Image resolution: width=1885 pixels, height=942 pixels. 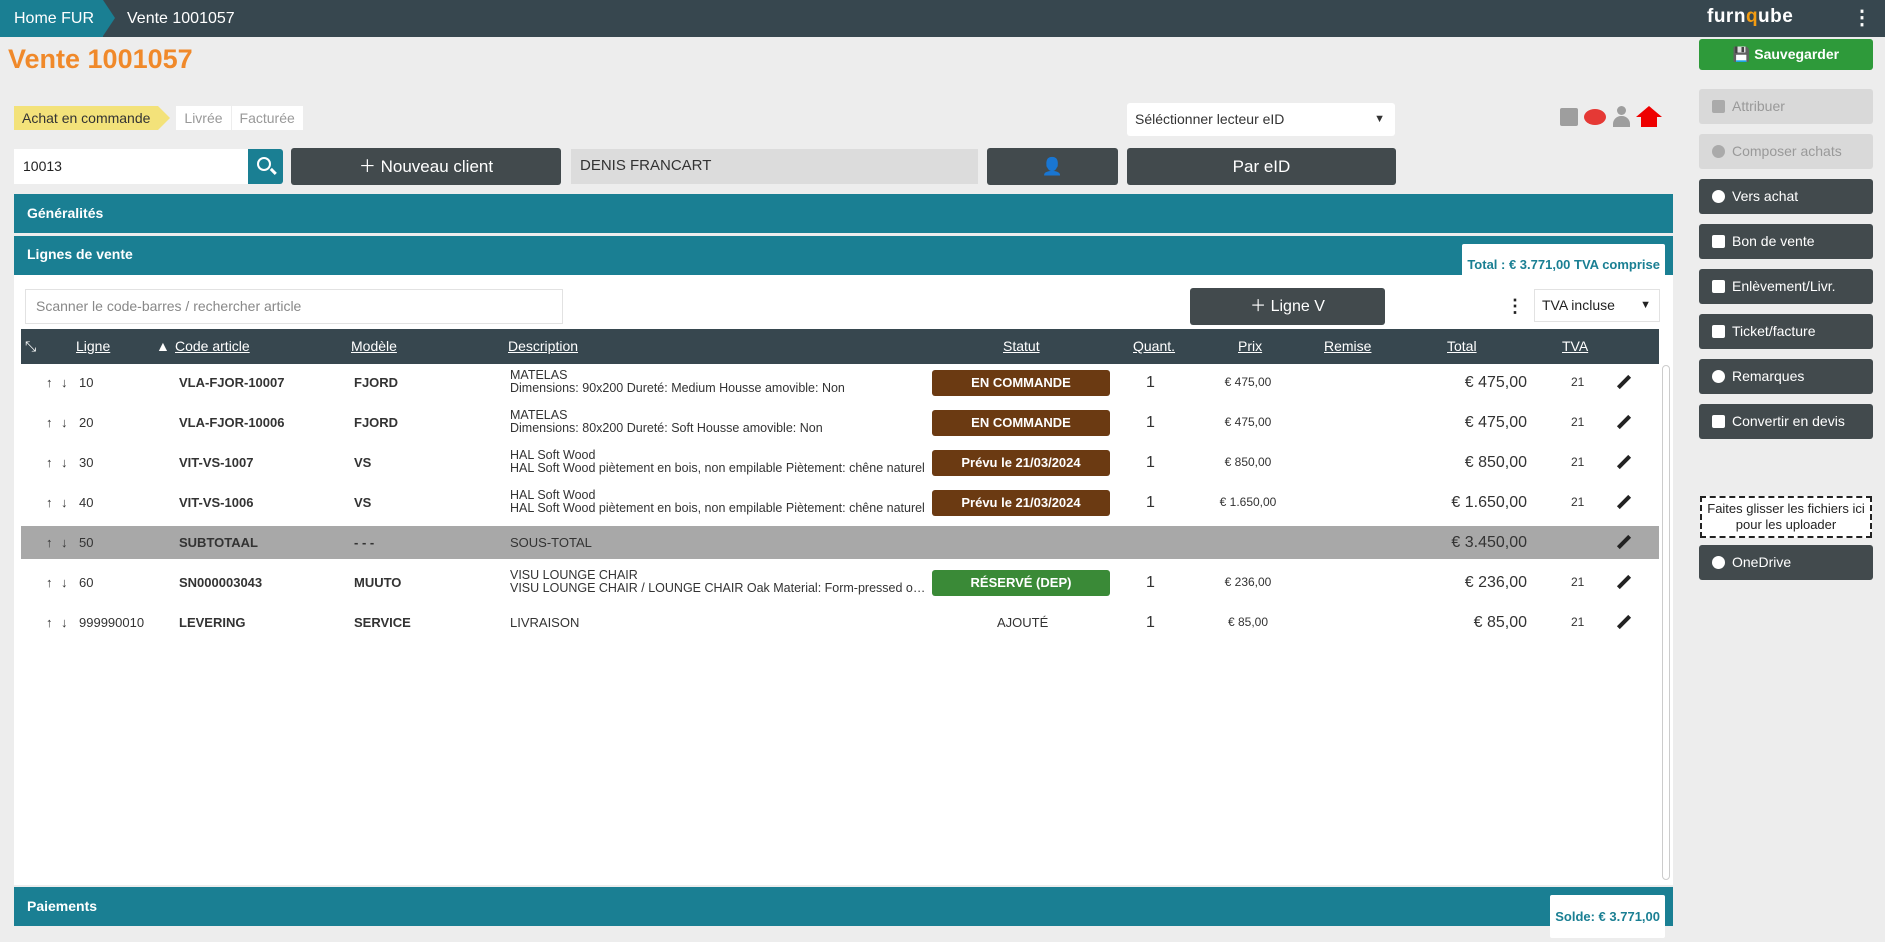 I want to click on bon-de-vente-button: Bon de vente, so click(x=1786, y=241).